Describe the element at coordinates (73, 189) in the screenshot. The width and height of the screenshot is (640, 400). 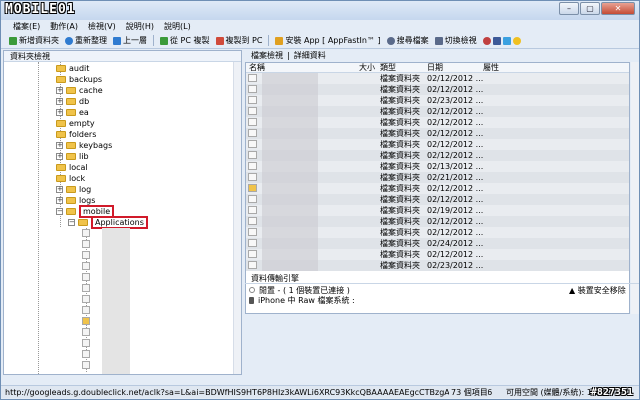
I see `folder-log: + log` at that location.